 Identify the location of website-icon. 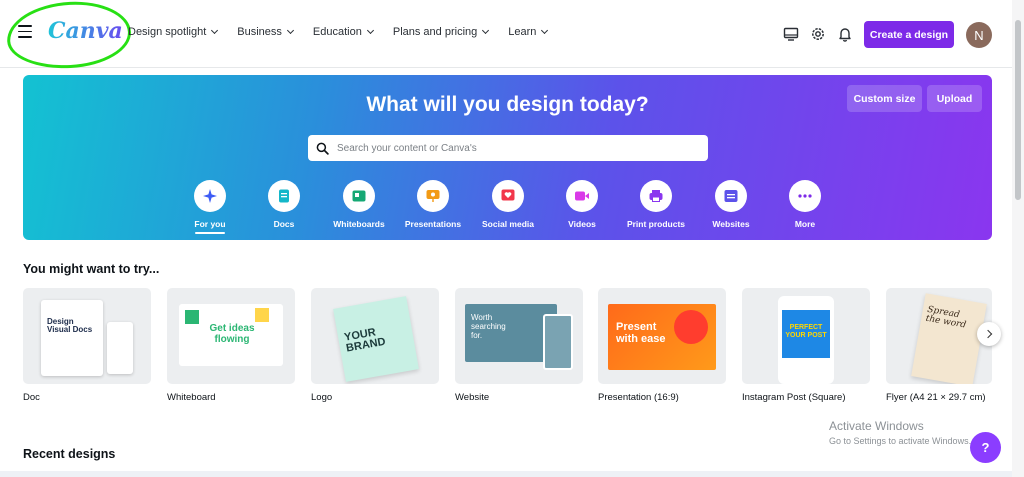
(731, 196).